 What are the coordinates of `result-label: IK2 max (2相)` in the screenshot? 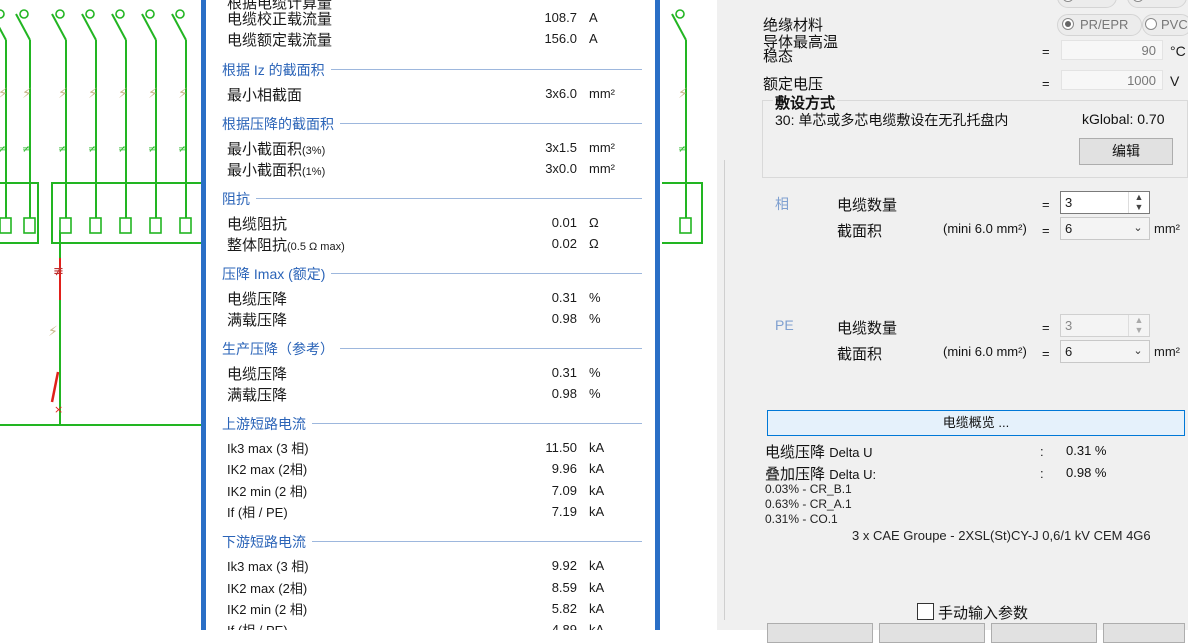 It's located at (267, 470).